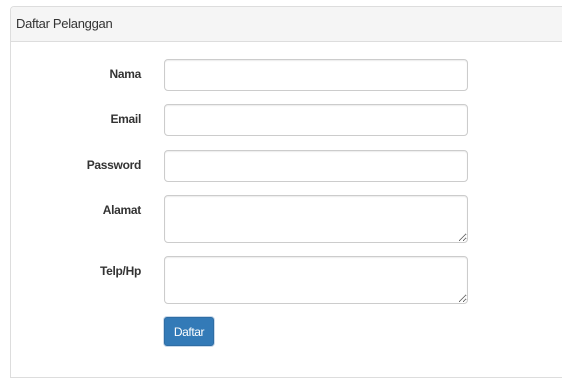  What do you see at coordinates (286, 24) in the screenshot?
I see `panel-heading: Daftar Pelanggan` at bounding box center [286, 24].